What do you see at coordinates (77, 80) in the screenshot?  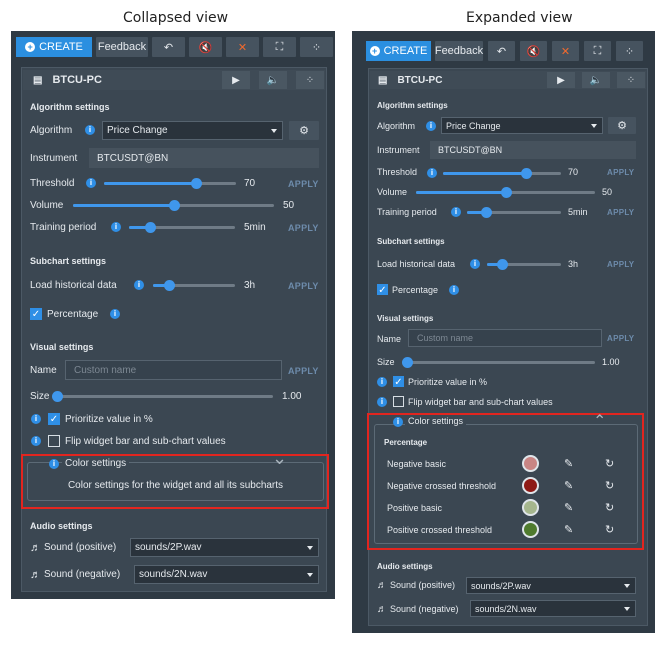 I see `widget-title: BTCU-PC` at bounding box center [77, 80].